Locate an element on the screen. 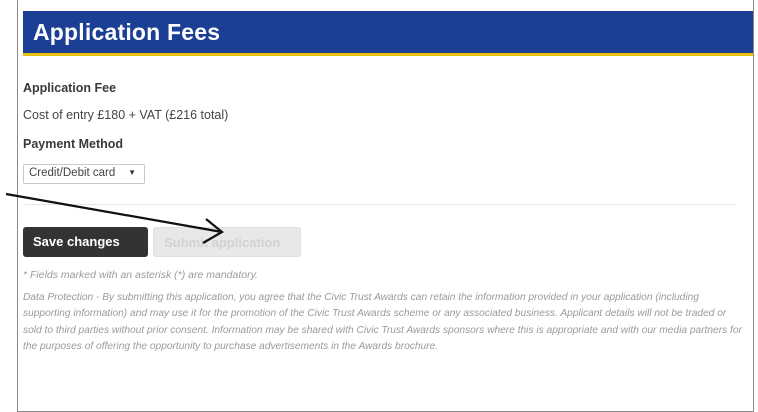 Image resolution: width=758 pixels, height=412 pixels. section-title: Application Fees is located at coordinates (127, 32).